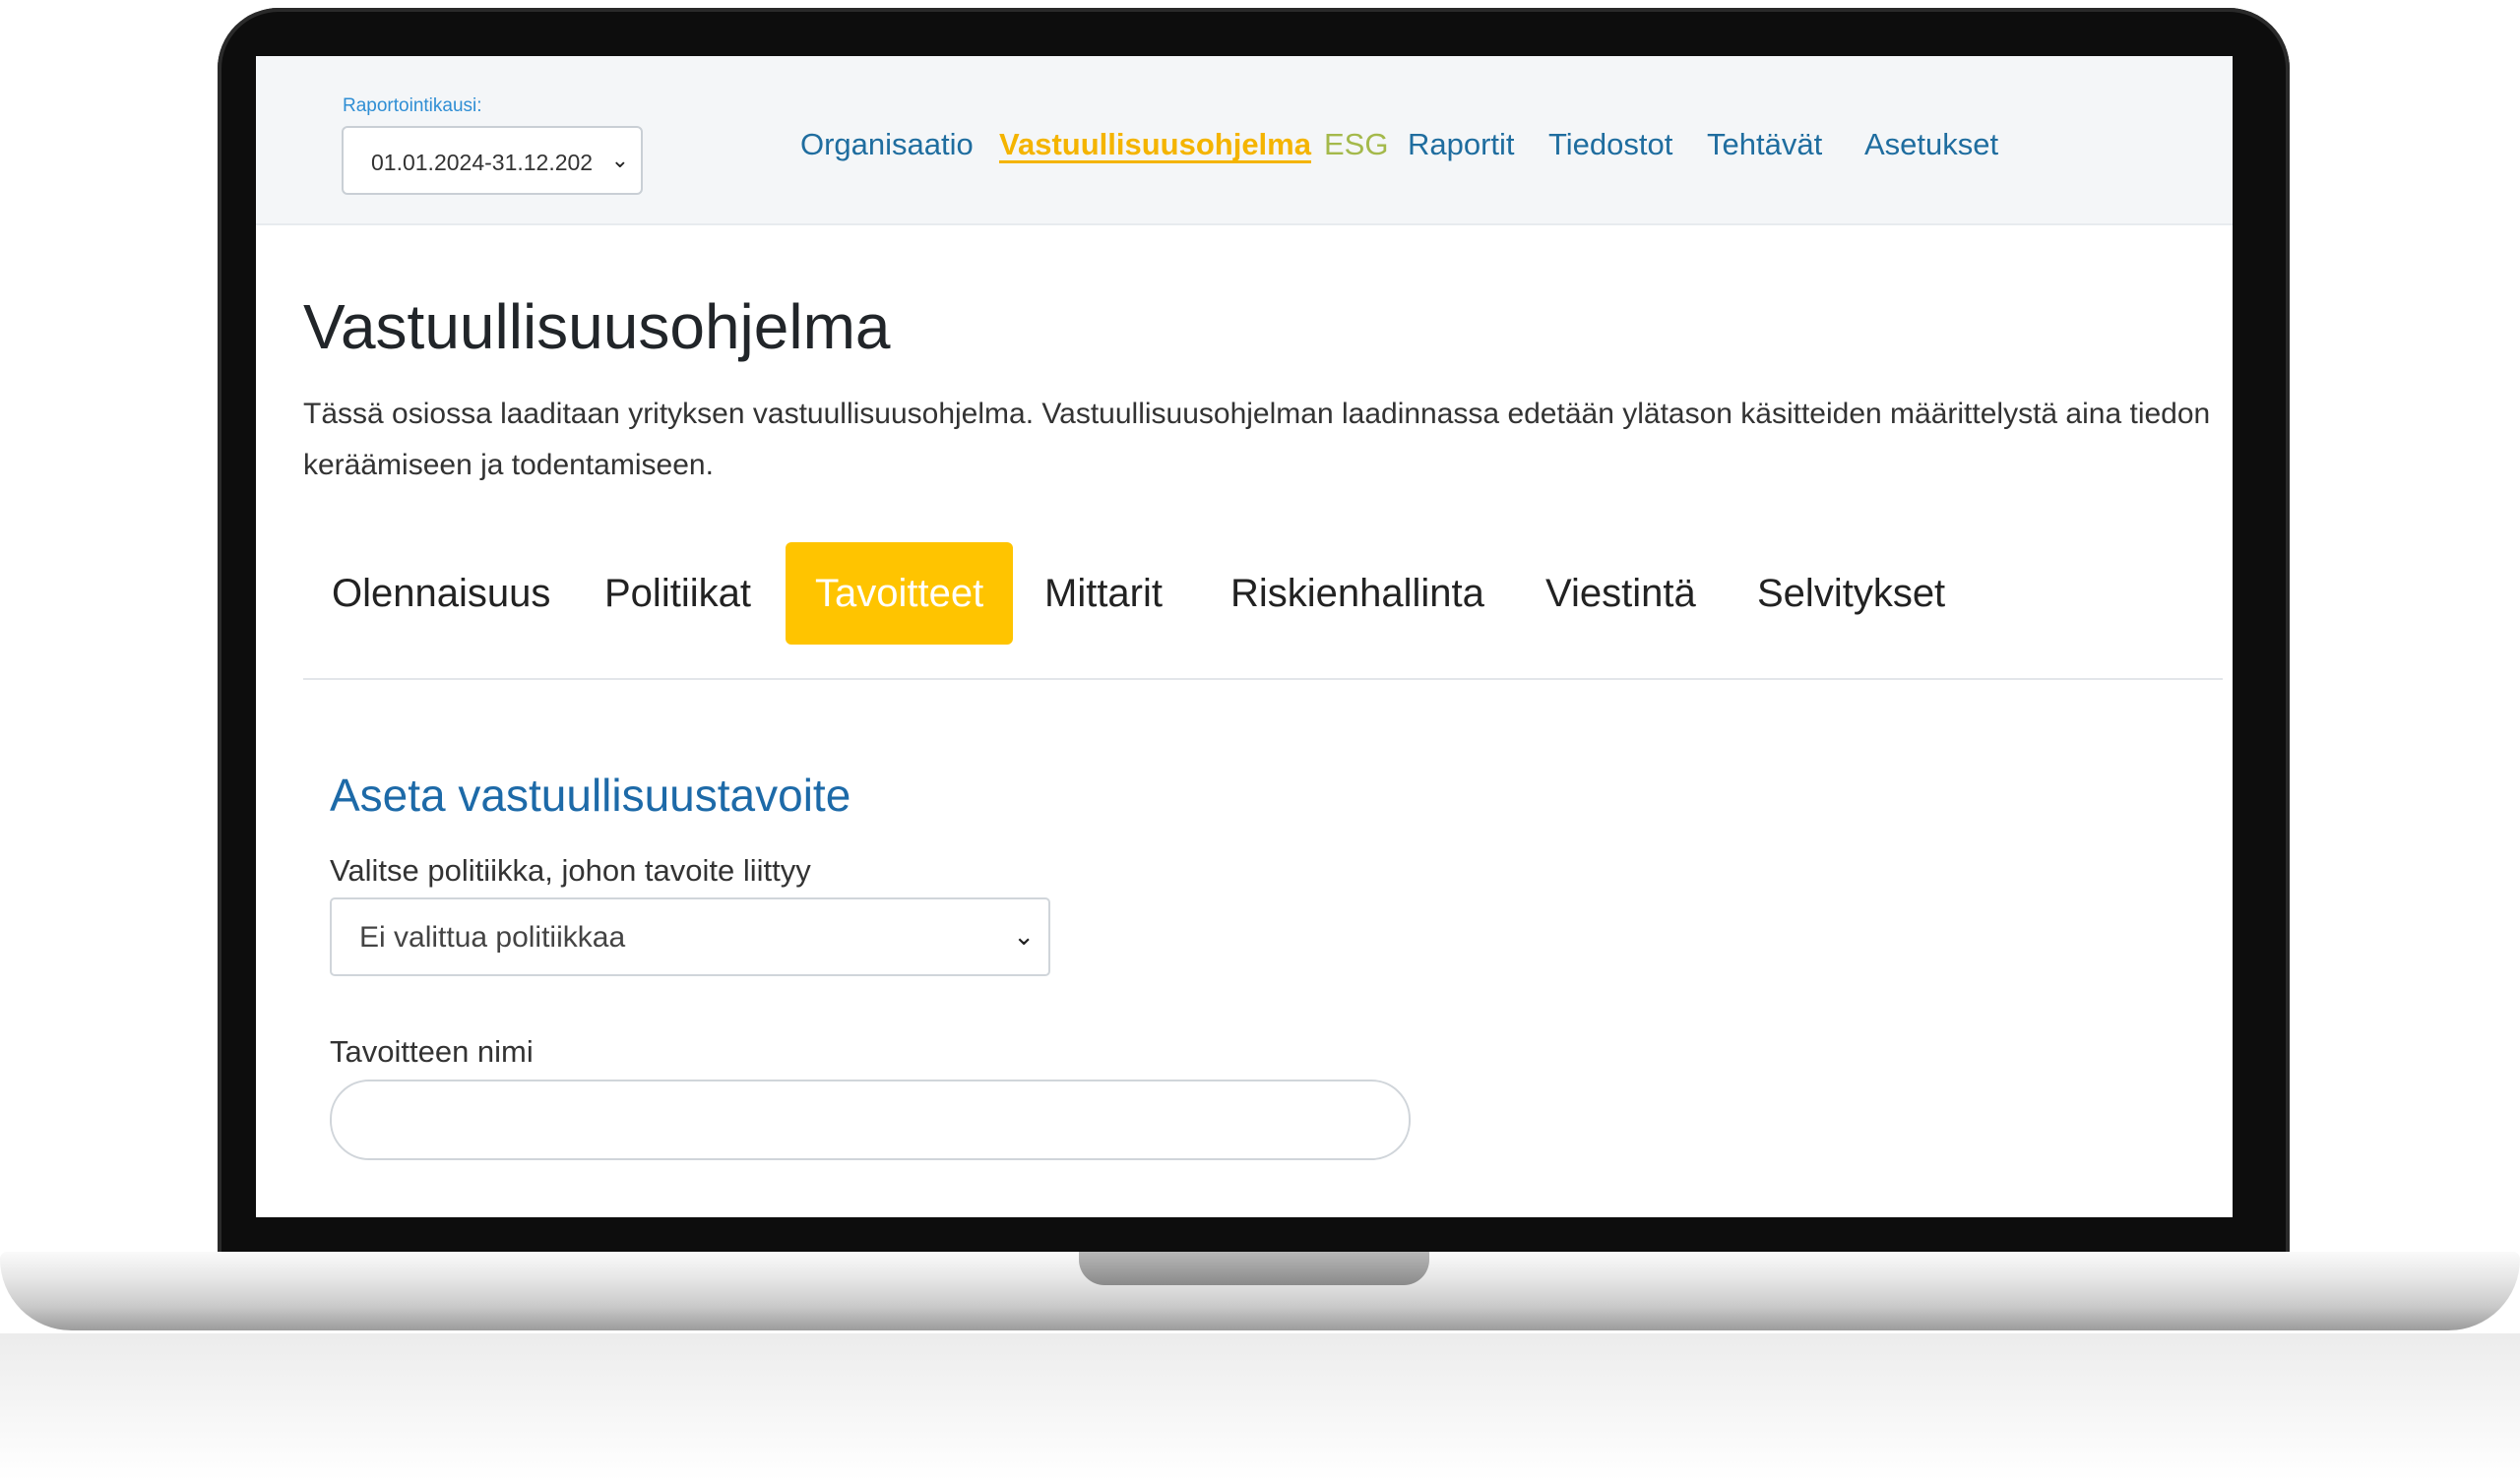  What do you see at coordinates (597, 326) in the screenshot?
I see `page-title: Vastuullisuusohjelma` at bounding box center [597, 326].